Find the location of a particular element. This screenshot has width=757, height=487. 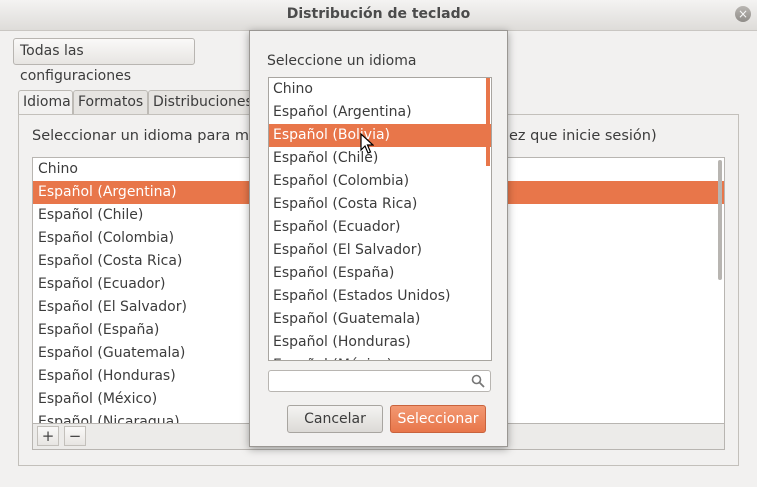

remove-language-button: − is located at coordinates (75, 436).